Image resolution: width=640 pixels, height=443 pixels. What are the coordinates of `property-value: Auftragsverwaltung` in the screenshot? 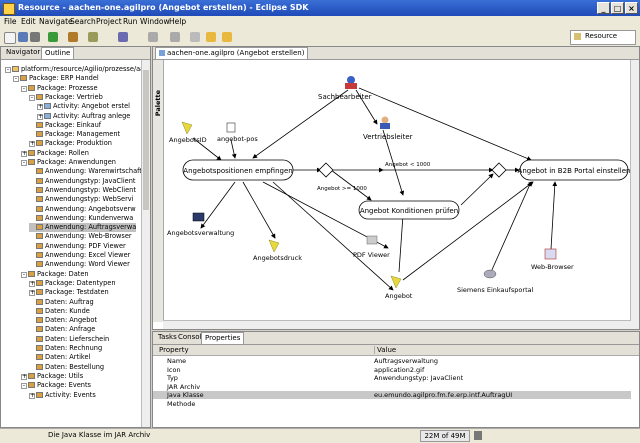 It's located at (406, 361).